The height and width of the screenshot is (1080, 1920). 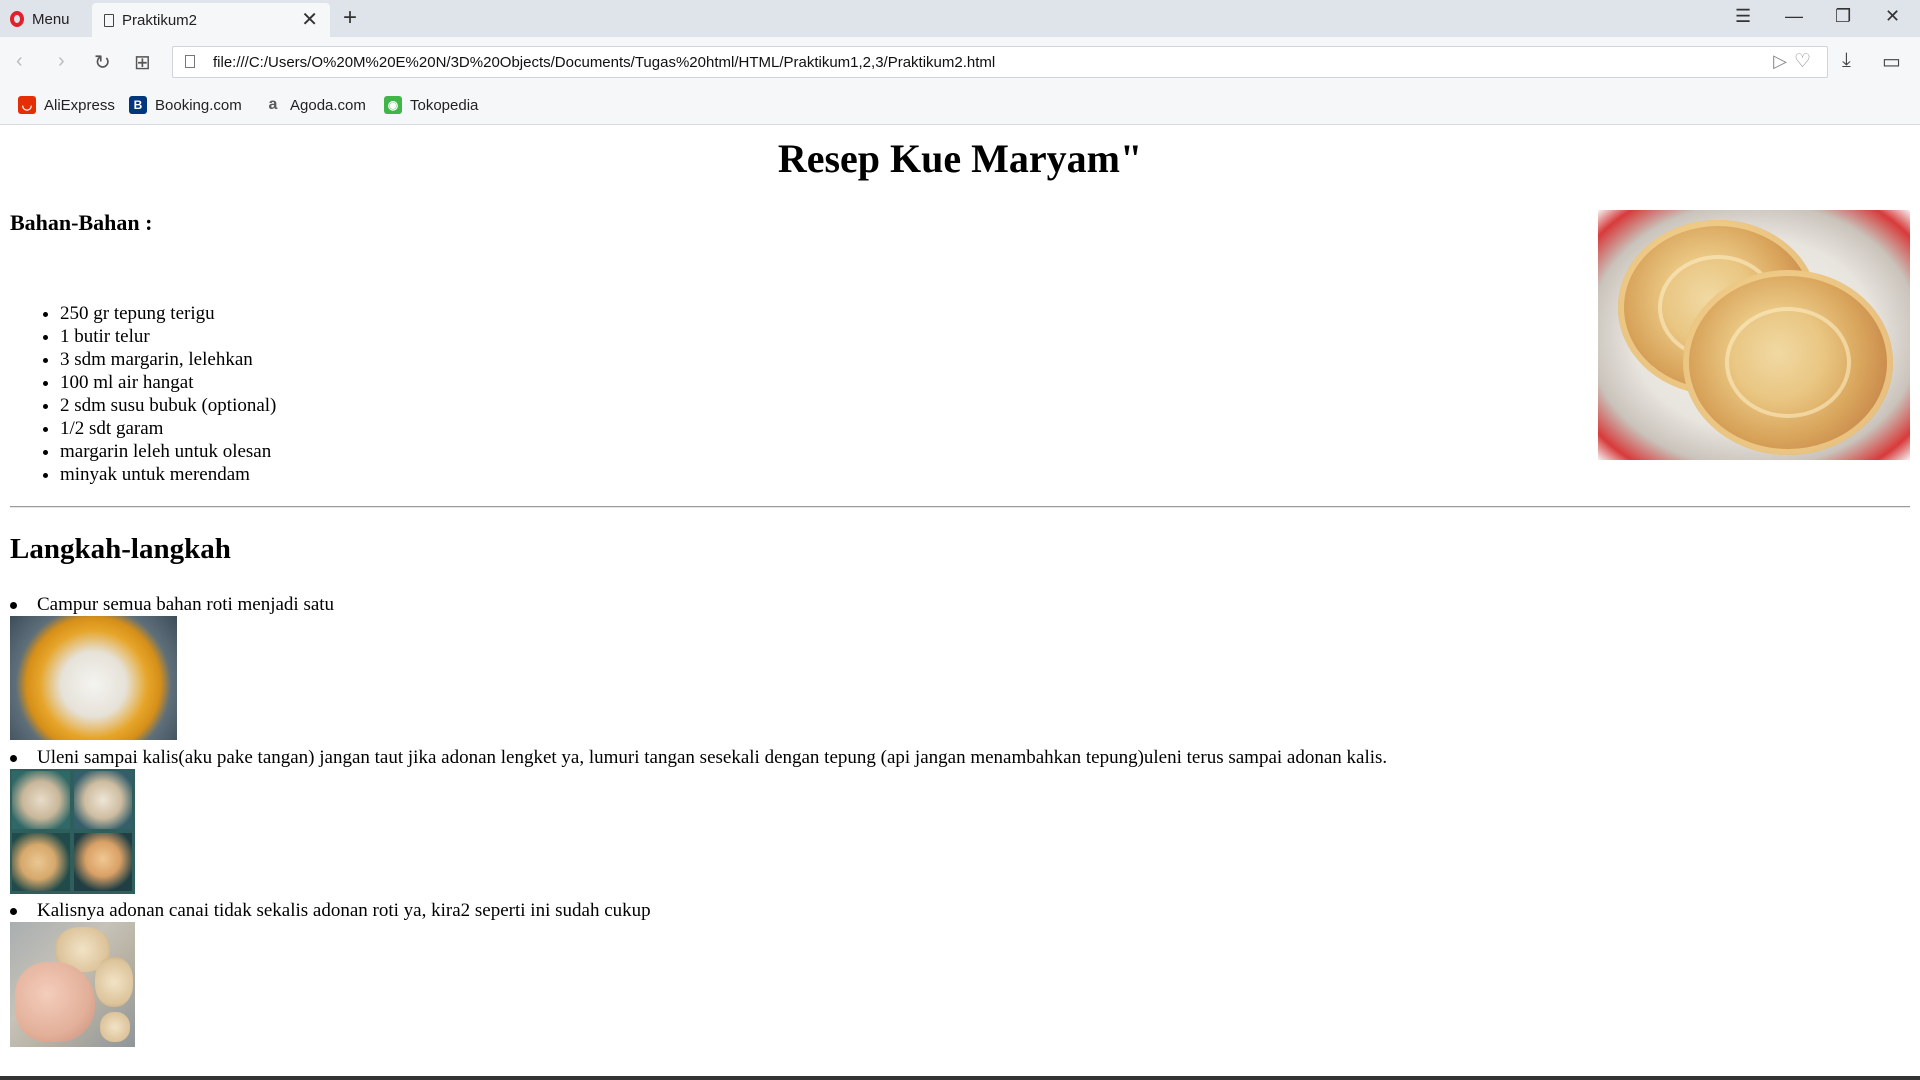 I want to click on booking-icon: B, so click(x=138, y=105).